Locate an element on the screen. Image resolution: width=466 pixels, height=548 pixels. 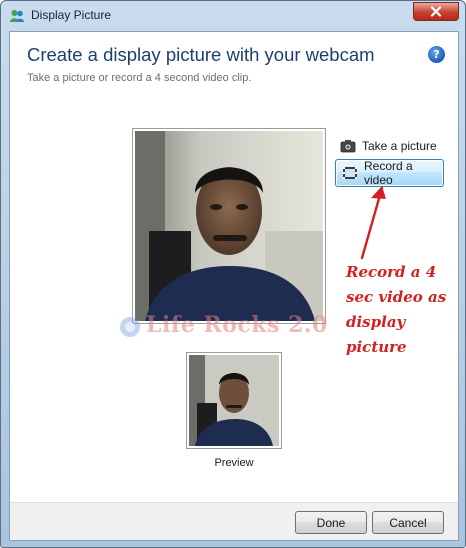
dialog-footer: Done Cancel is located at coordinates (234, 521).